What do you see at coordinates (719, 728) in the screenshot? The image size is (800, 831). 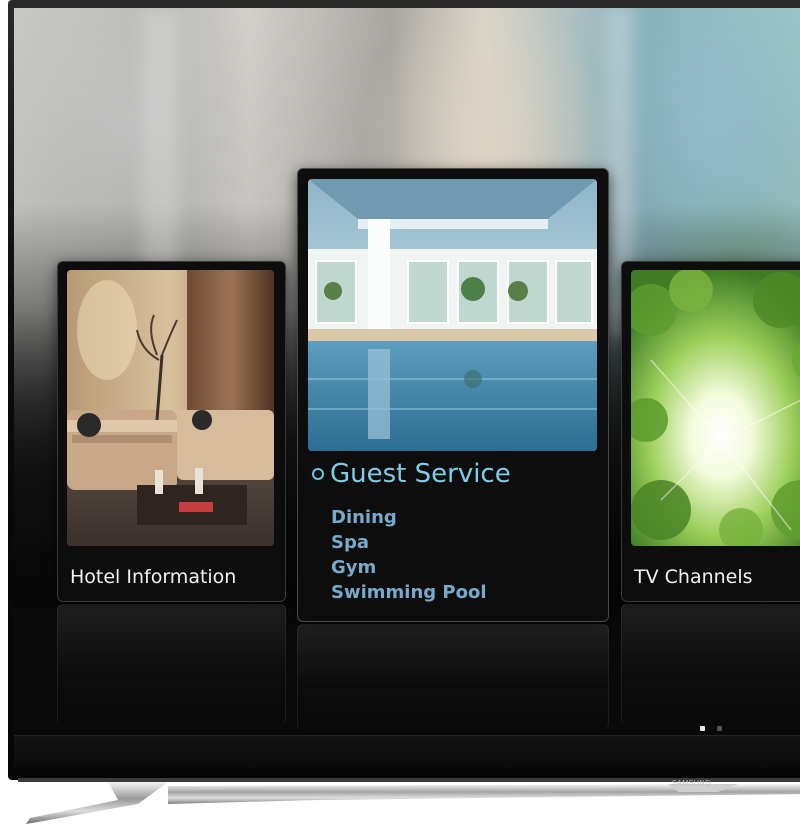 I see `page-dot` at bounding box center [719, 728].